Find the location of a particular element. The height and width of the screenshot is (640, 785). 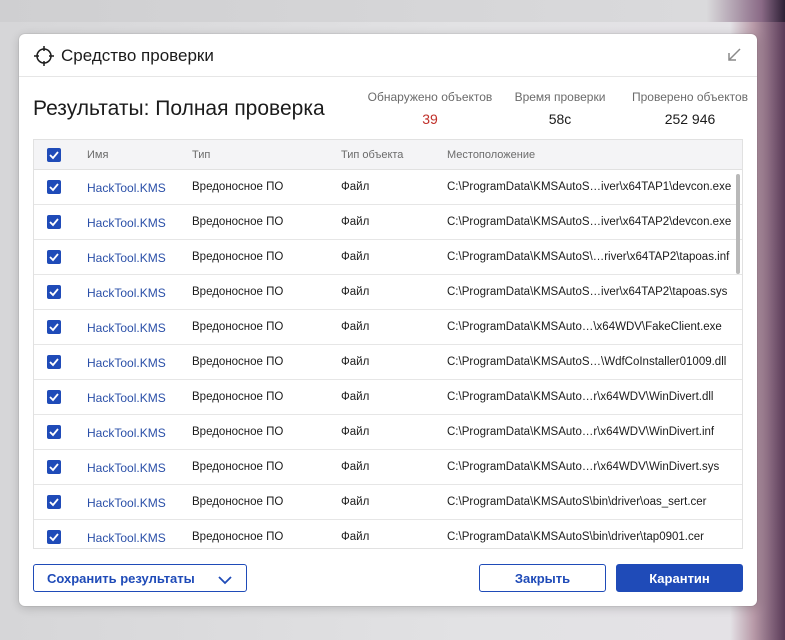

scrollbar-thumb is located at coordinates (738, 224).